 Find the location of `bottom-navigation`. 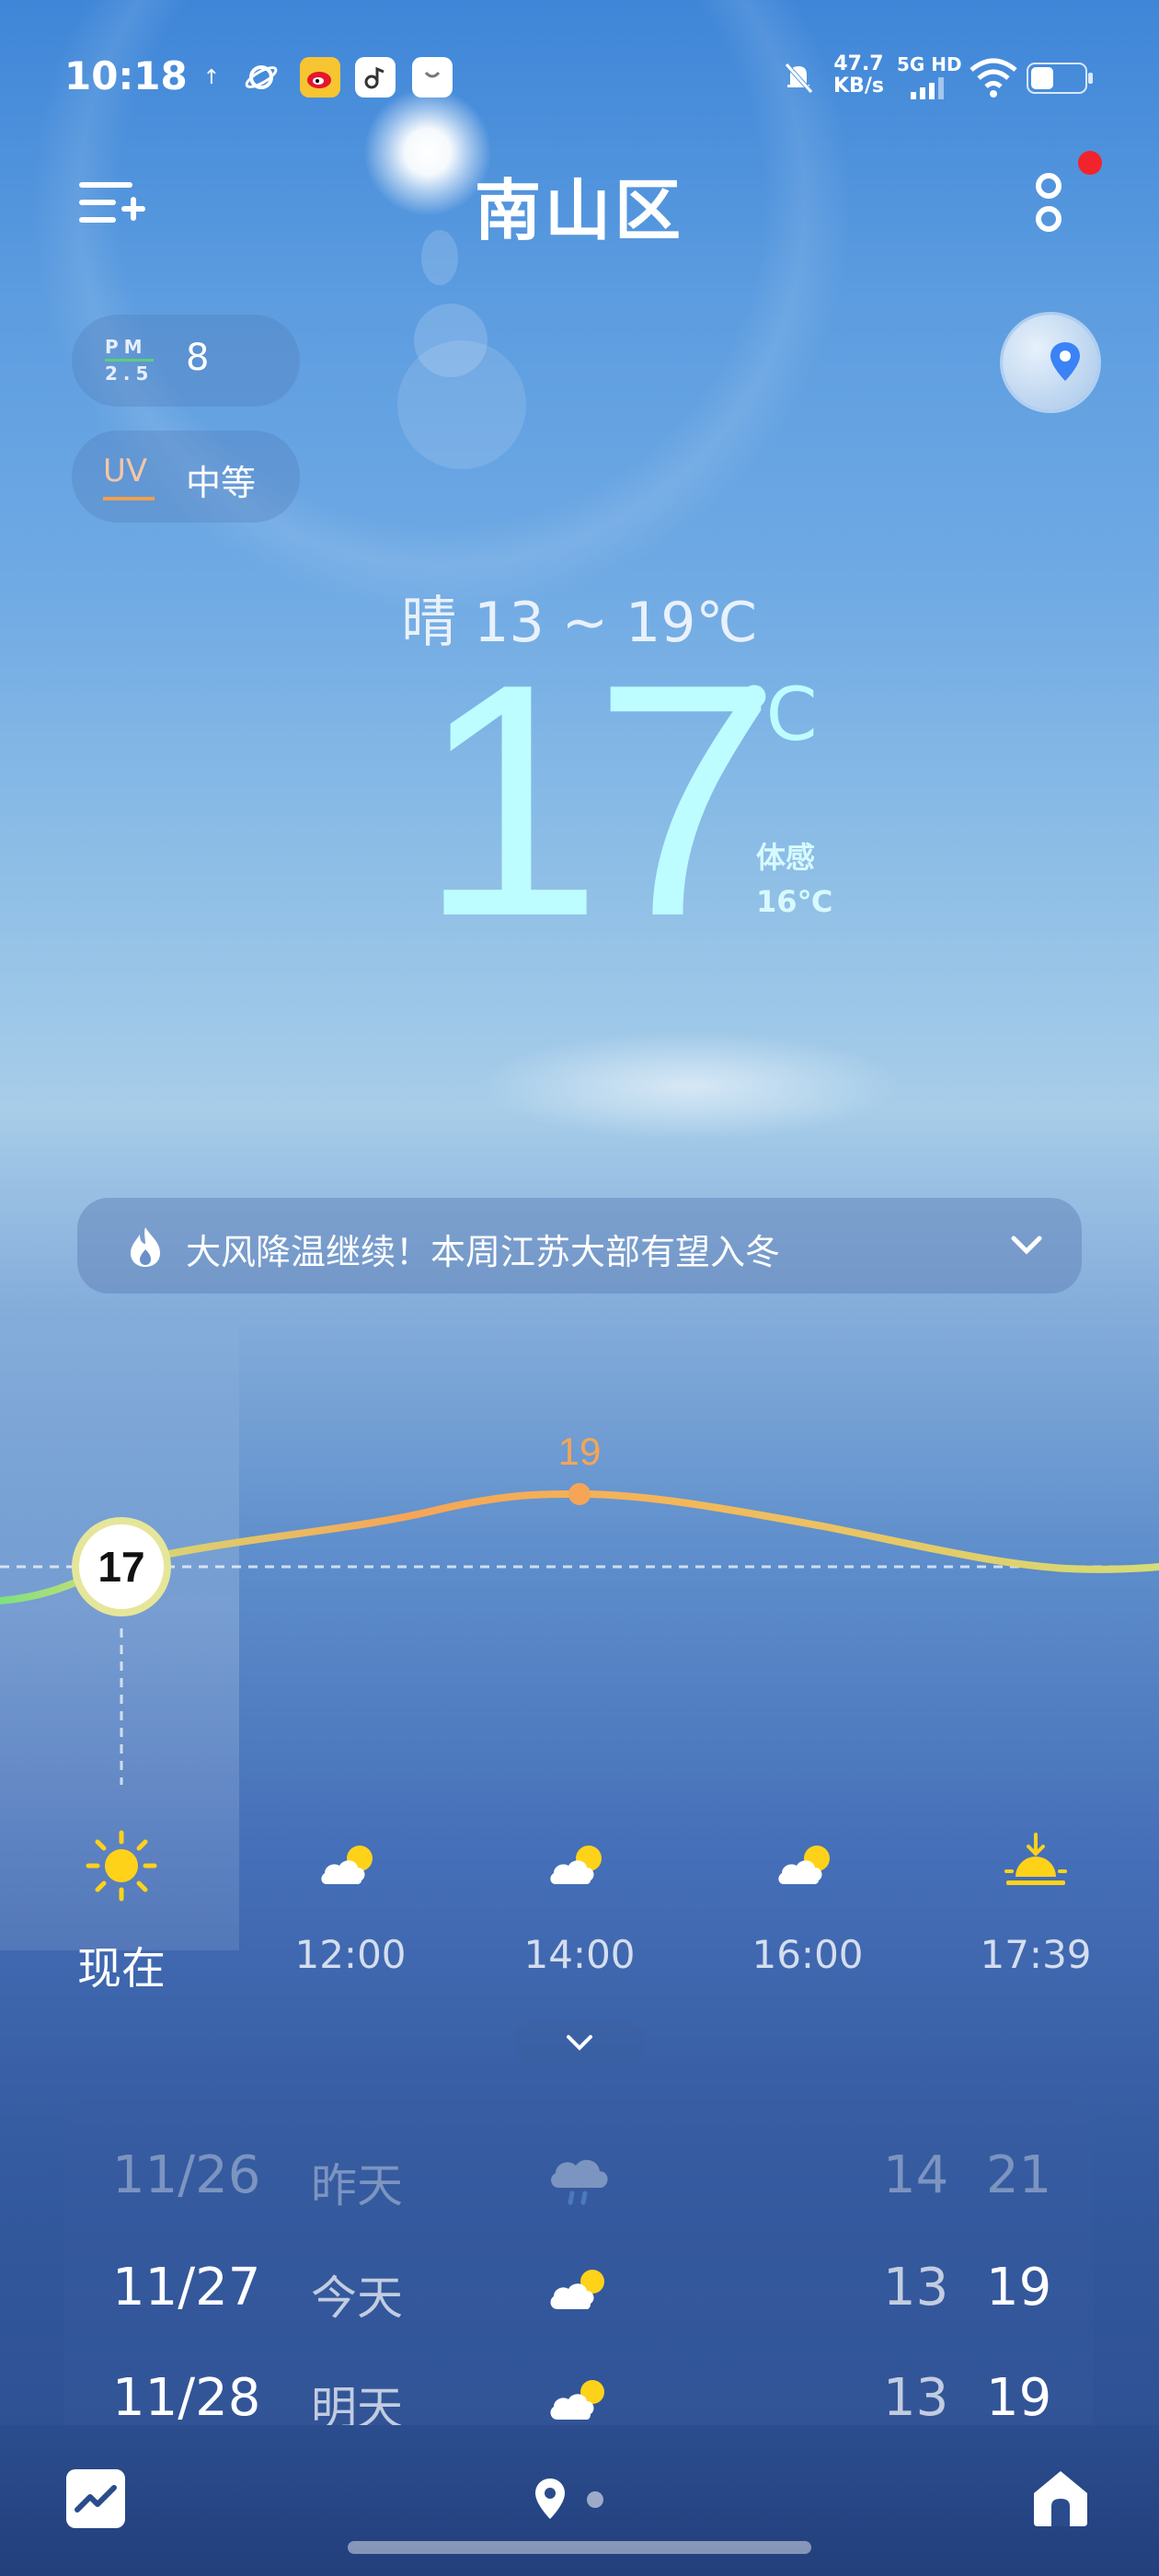

bottom-navigation is located at coordinates (579, 2500).